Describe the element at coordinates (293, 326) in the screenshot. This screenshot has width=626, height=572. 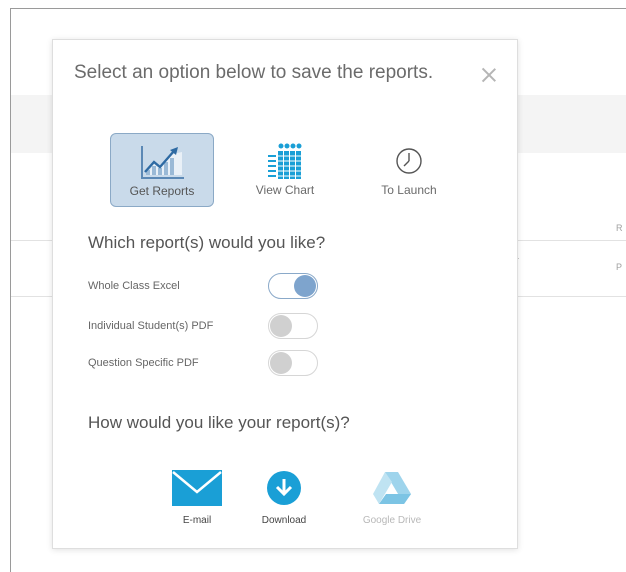
I see `individual-student-pdf-toggle` at that location.